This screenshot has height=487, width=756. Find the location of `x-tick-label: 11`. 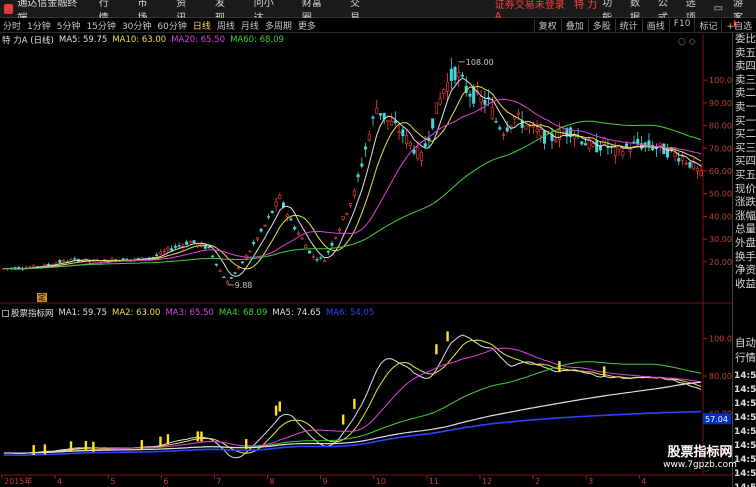

x-tick-label: 11 is located at coordinates (434, 481).